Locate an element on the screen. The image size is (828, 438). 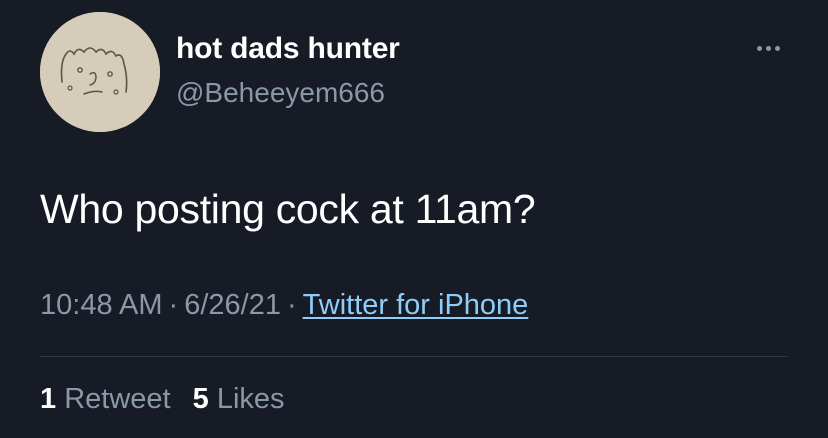
tweet-date: 6/26/21 is located at coordinates (232, 305).